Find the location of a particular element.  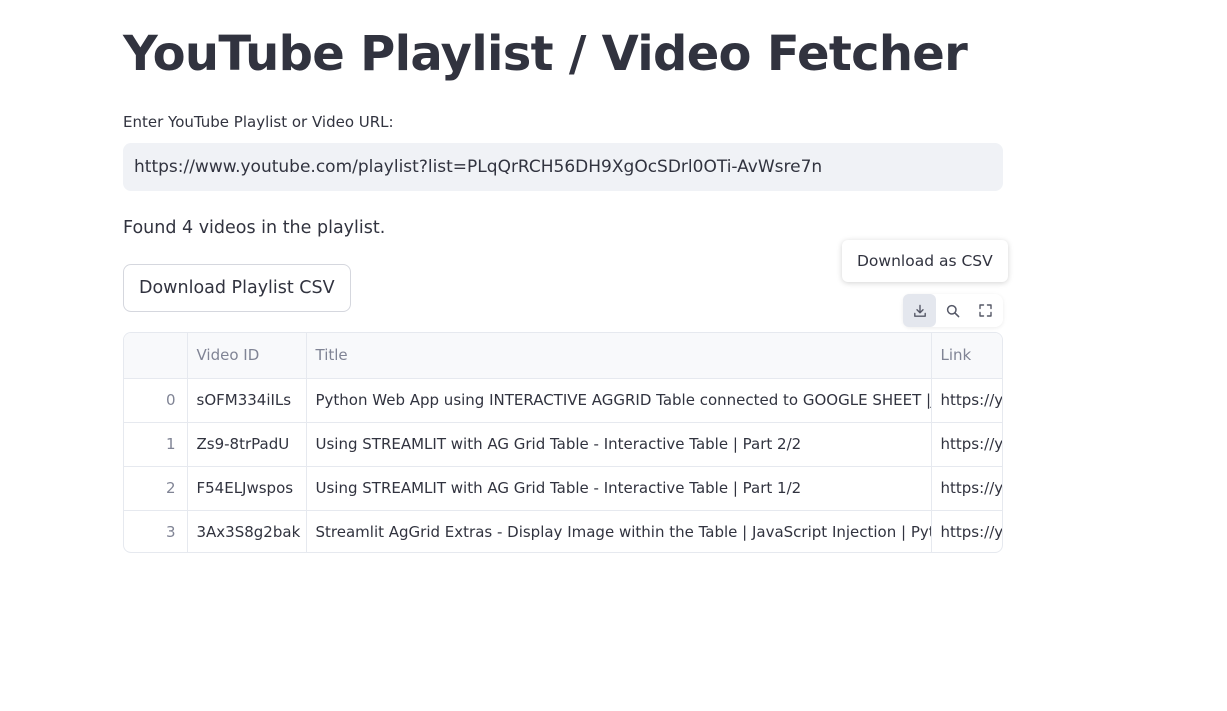

download-icon is located at coordinates (920, 311).